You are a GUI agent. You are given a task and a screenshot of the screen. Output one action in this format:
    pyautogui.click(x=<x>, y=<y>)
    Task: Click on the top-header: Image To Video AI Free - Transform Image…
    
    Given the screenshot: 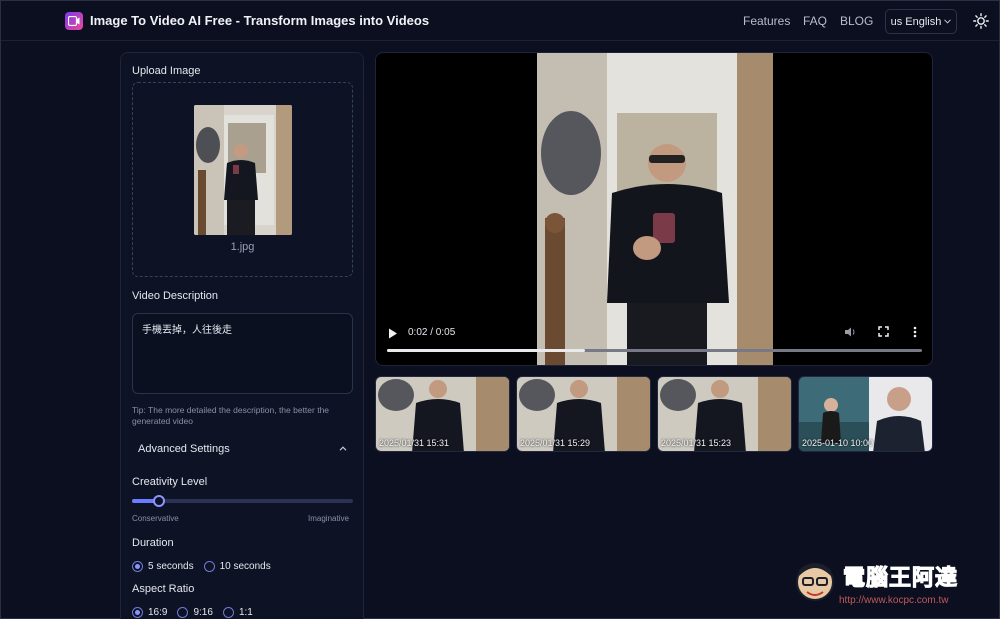 What is the action you would take?
    pyautogui.click(x=500, y=21)
    